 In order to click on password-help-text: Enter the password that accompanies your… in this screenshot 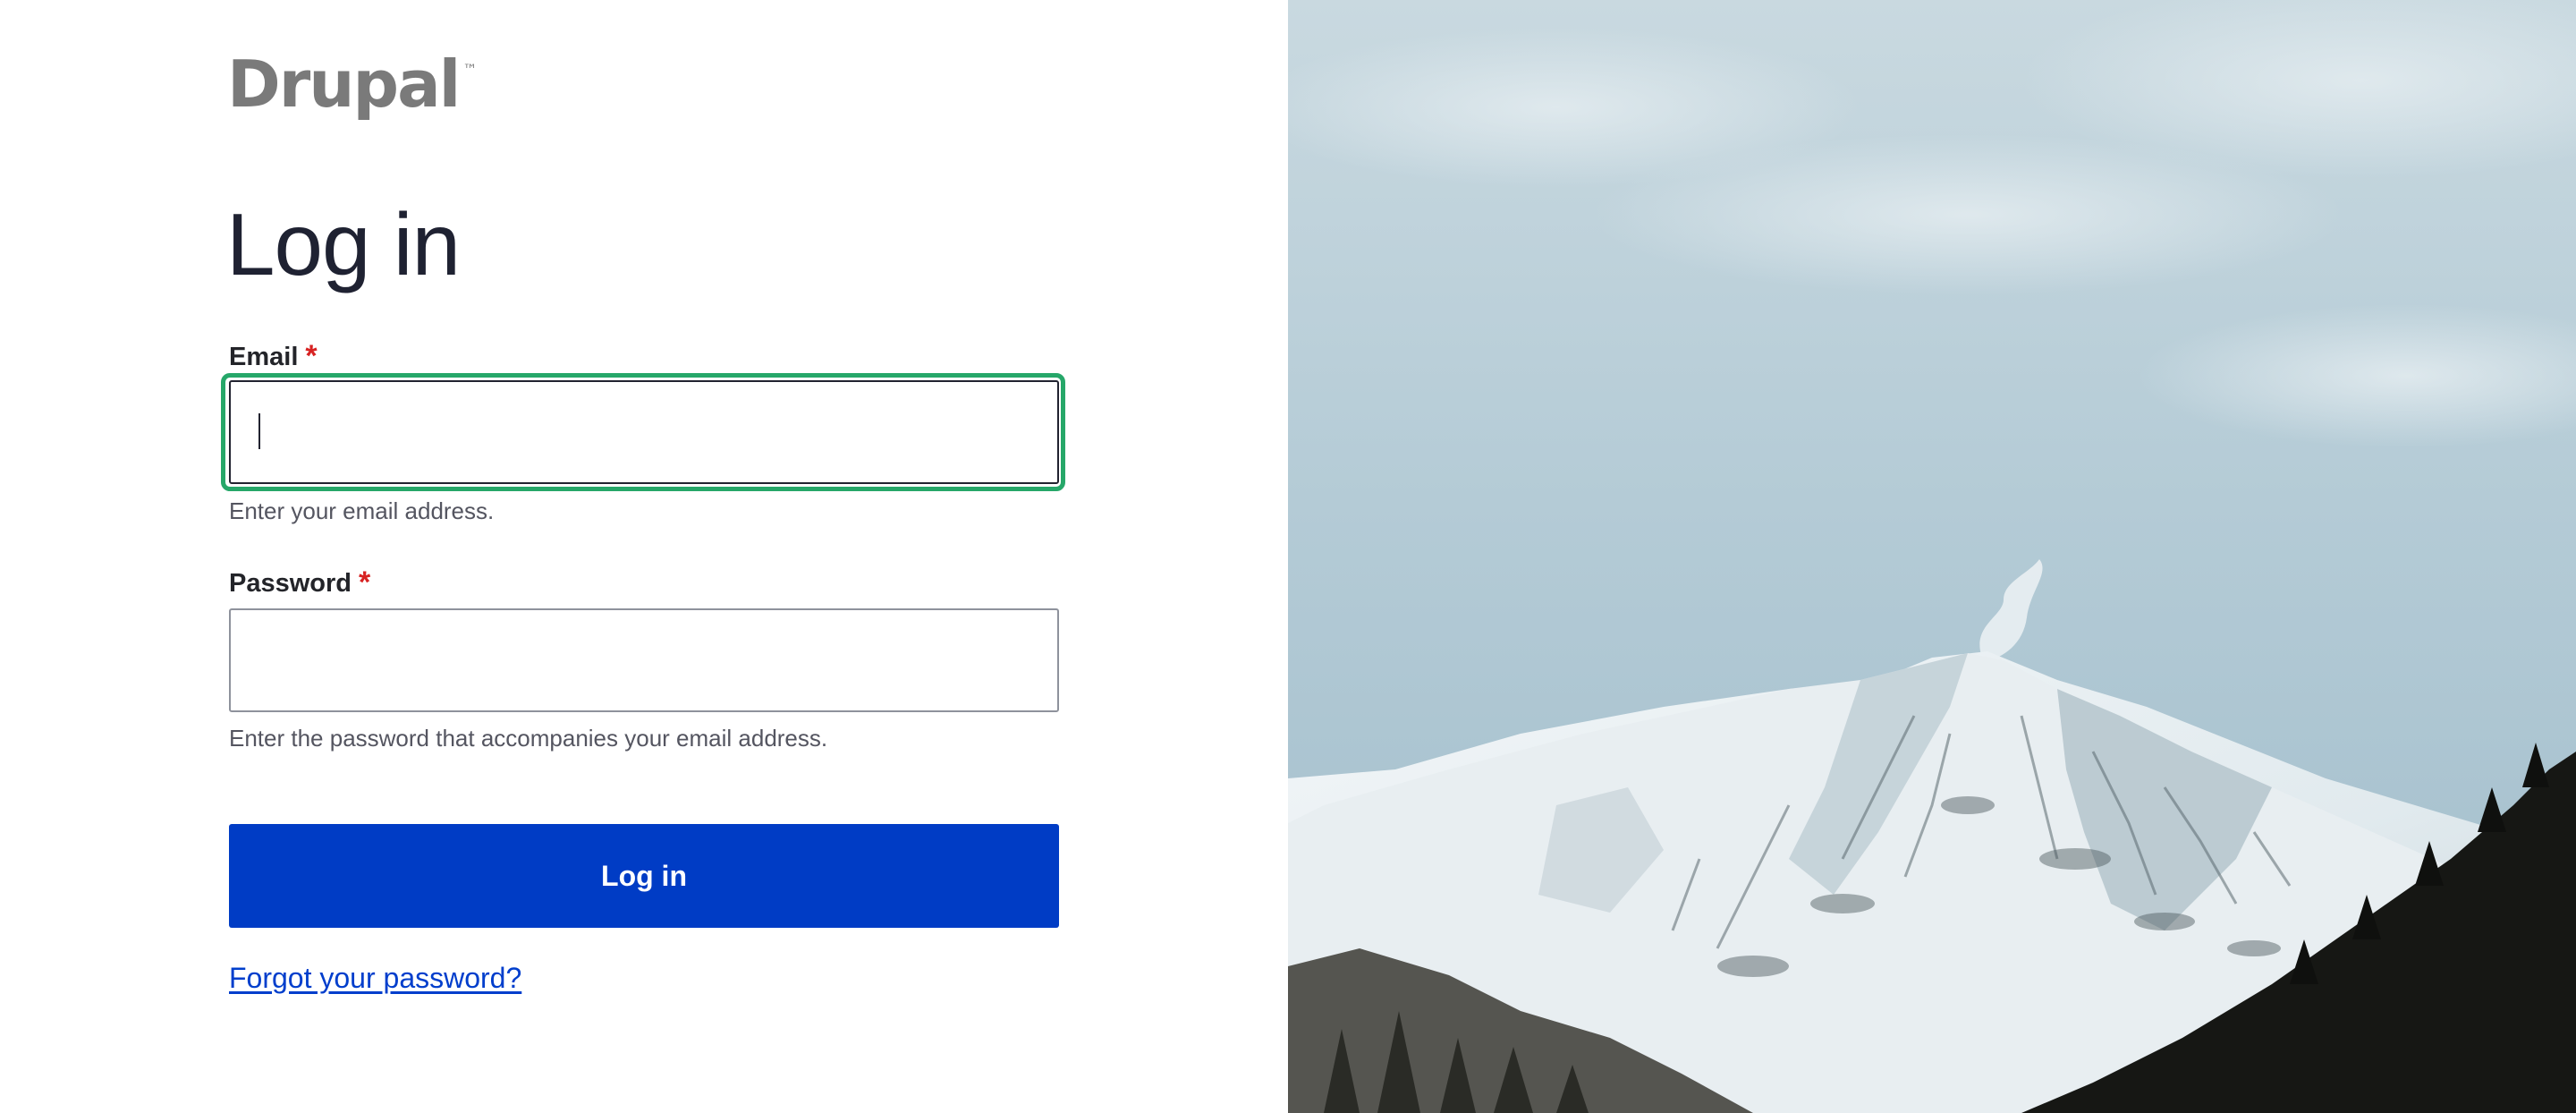, I will do `click(528, 738)`.